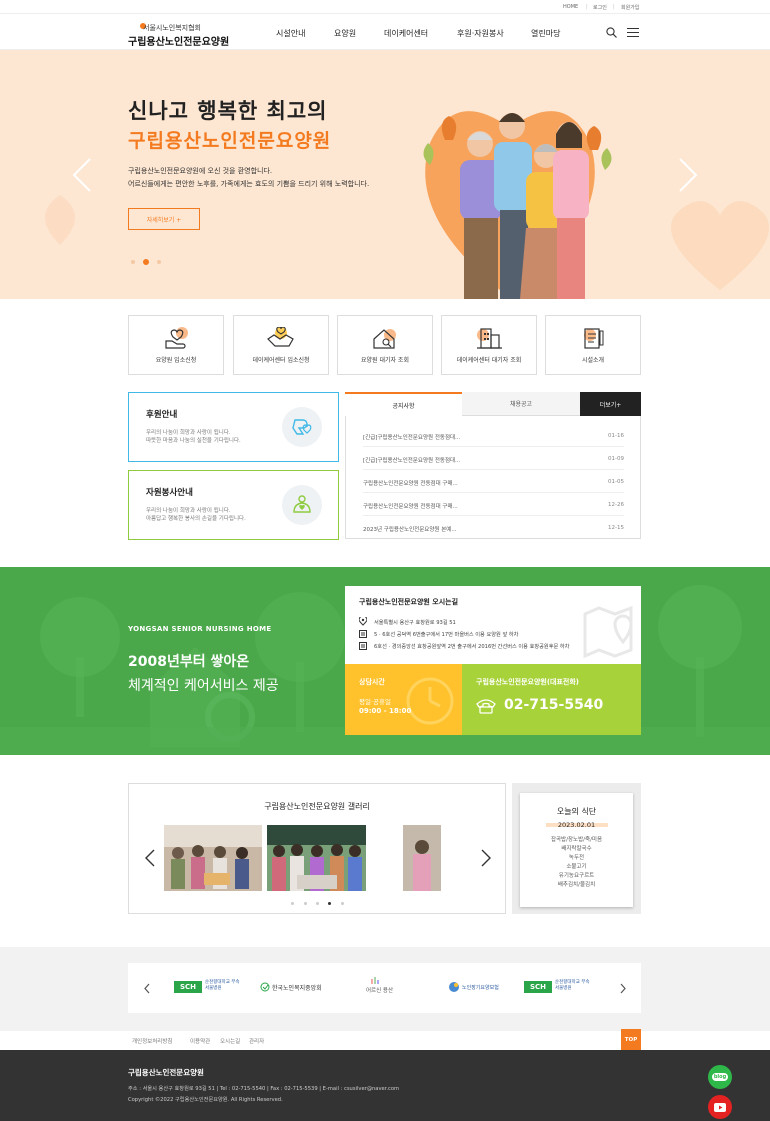  What do you see at coordinates (480, 33) in the screenshot?
I see `nav-support: 후원·자원봉사` at bounding box center [480, 33].